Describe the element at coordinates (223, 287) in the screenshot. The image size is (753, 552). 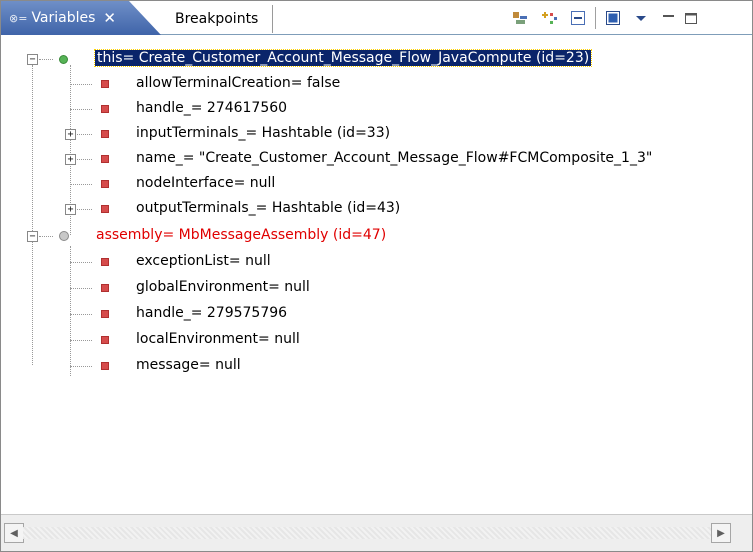
I see `tree-node-label: globalEnvironment= null` at that location.